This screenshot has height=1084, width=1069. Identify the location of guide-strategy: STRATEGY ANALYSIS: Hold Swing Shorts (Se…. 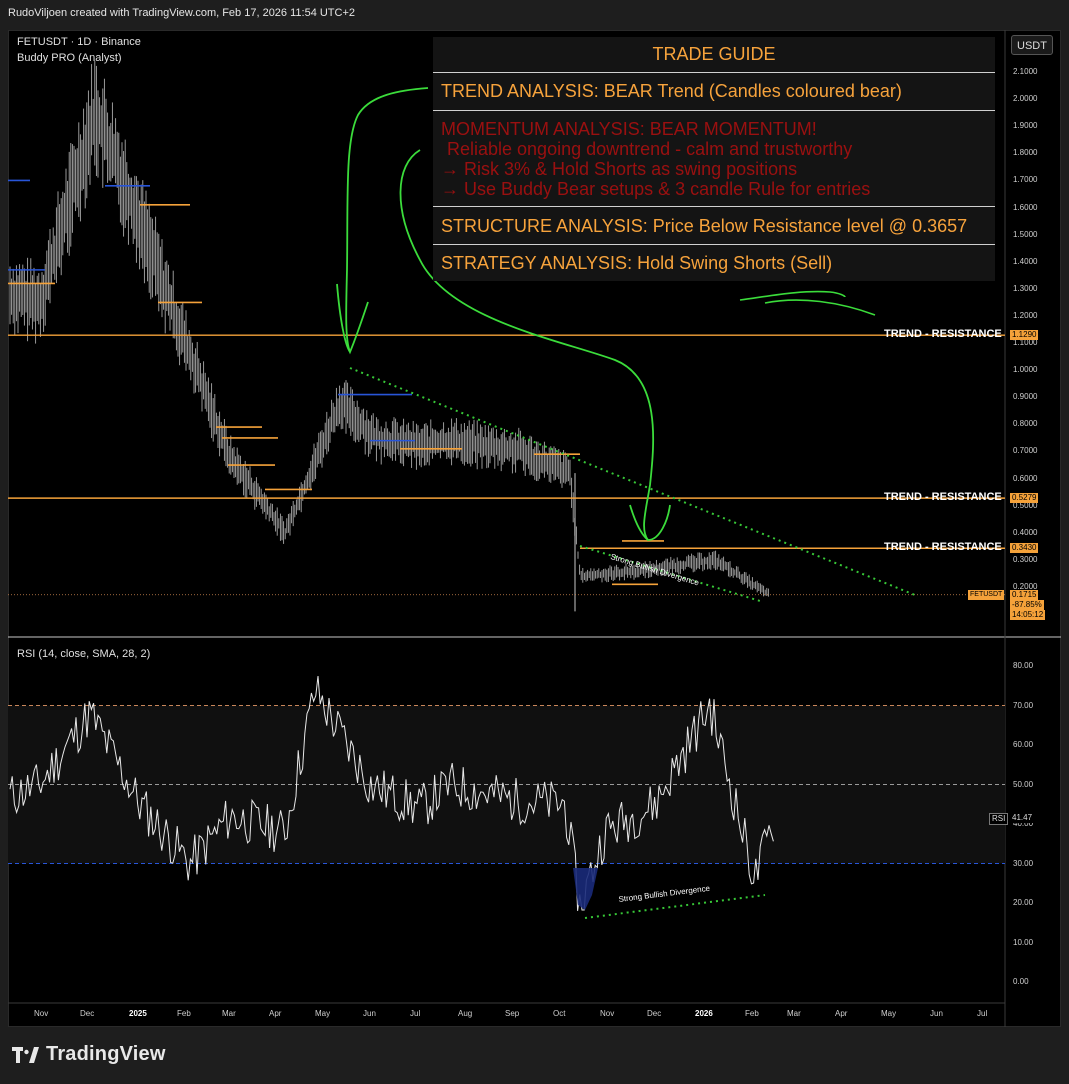
(637, 263).